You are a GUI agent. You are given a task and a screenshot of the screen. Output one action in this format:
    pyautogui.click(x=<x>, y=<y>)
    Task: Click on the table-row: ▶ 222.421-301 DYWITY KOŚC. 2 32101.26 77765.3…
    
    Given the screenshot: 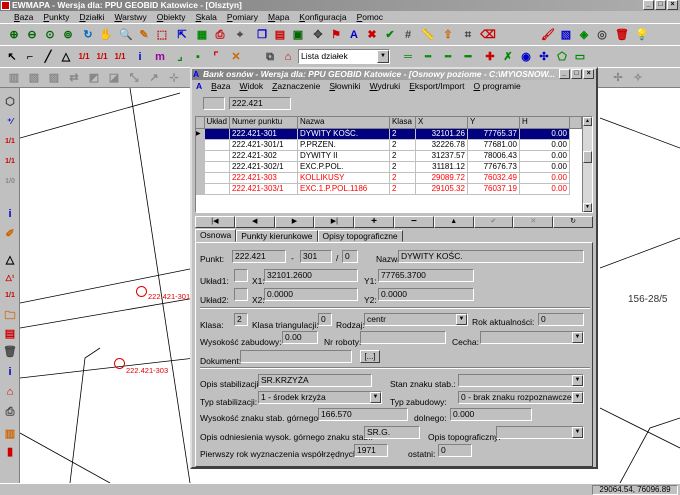 What is the action you would take?
    pyautogui.click(x=388, y=134)
    